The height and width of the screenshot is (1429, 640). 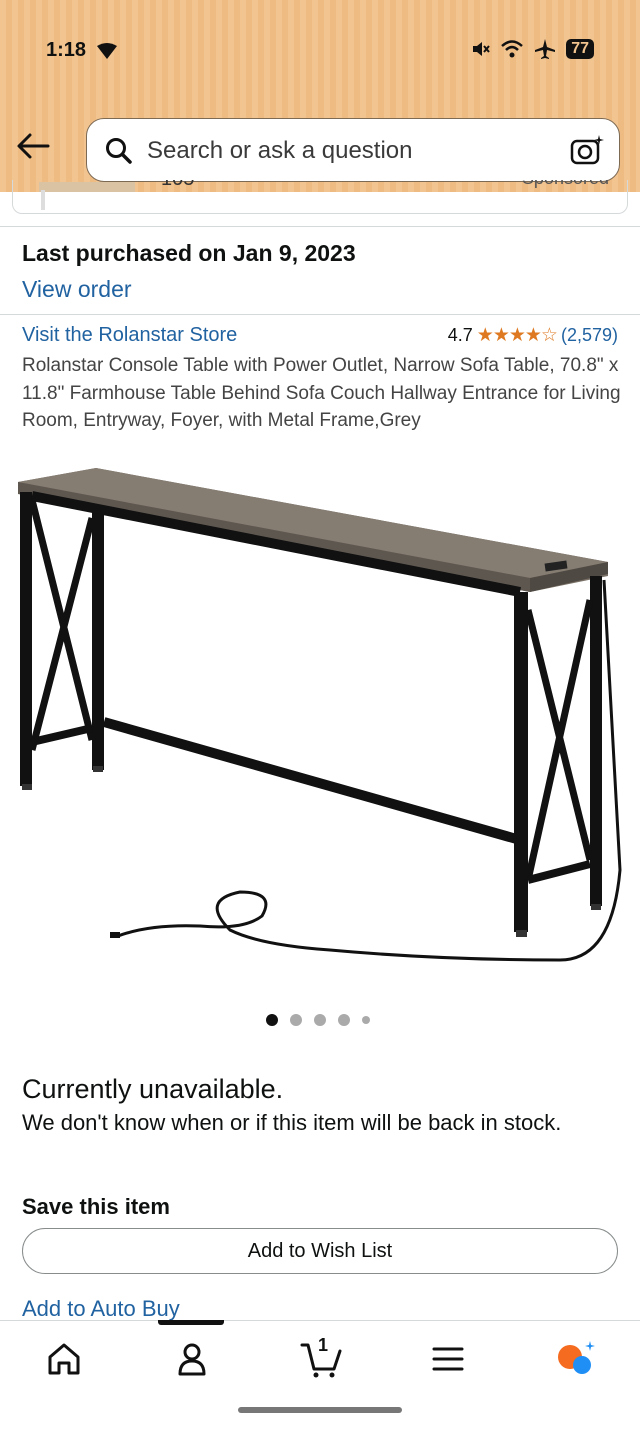 What do you see at coordinates (532, 49) in the screenshot?
I see `status-icons: 77` at bounding box center [532, 49].